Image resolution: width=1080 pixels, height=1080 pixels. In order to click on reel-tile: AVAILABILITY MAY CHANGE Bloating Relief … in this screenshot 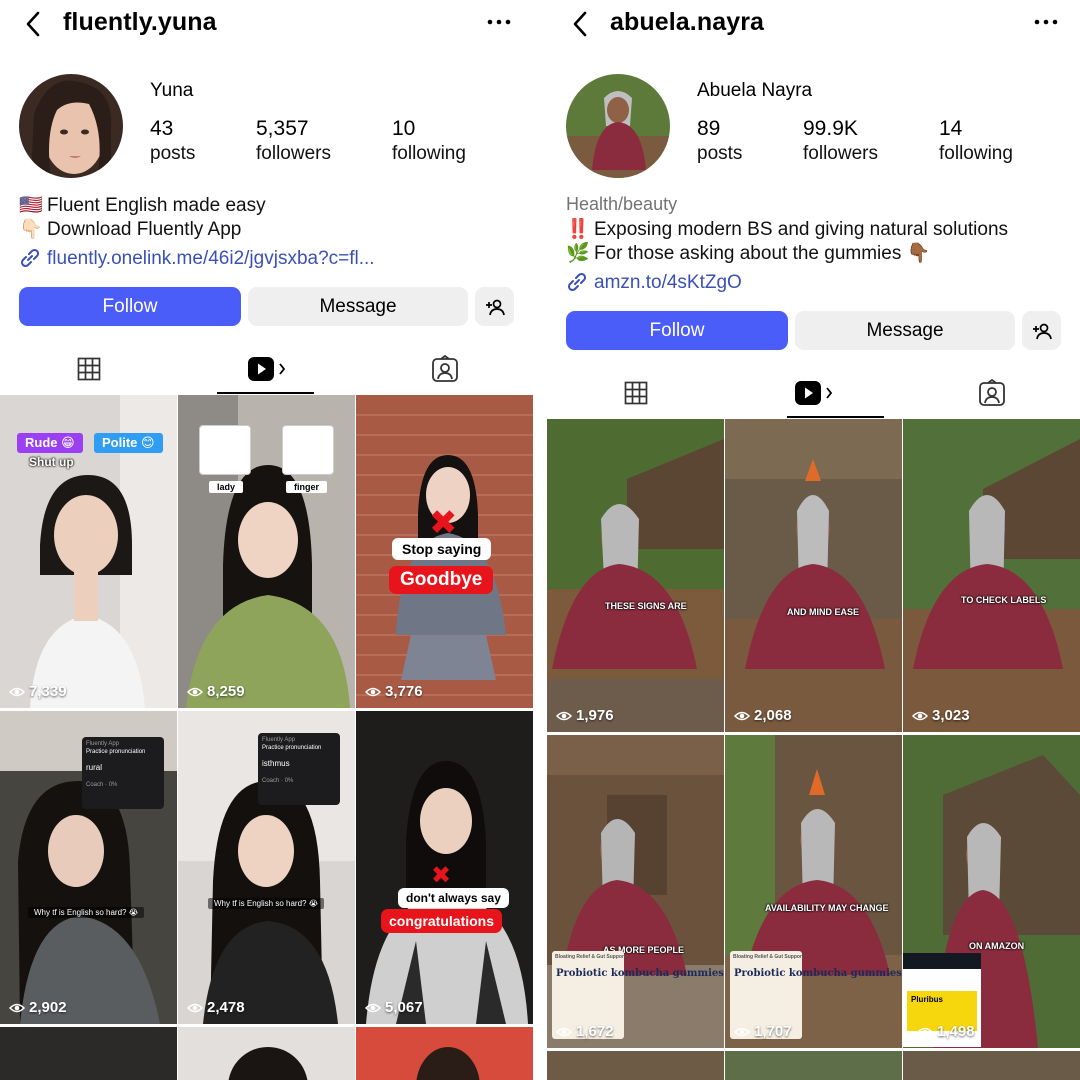, I will do `click(813, 891)`.